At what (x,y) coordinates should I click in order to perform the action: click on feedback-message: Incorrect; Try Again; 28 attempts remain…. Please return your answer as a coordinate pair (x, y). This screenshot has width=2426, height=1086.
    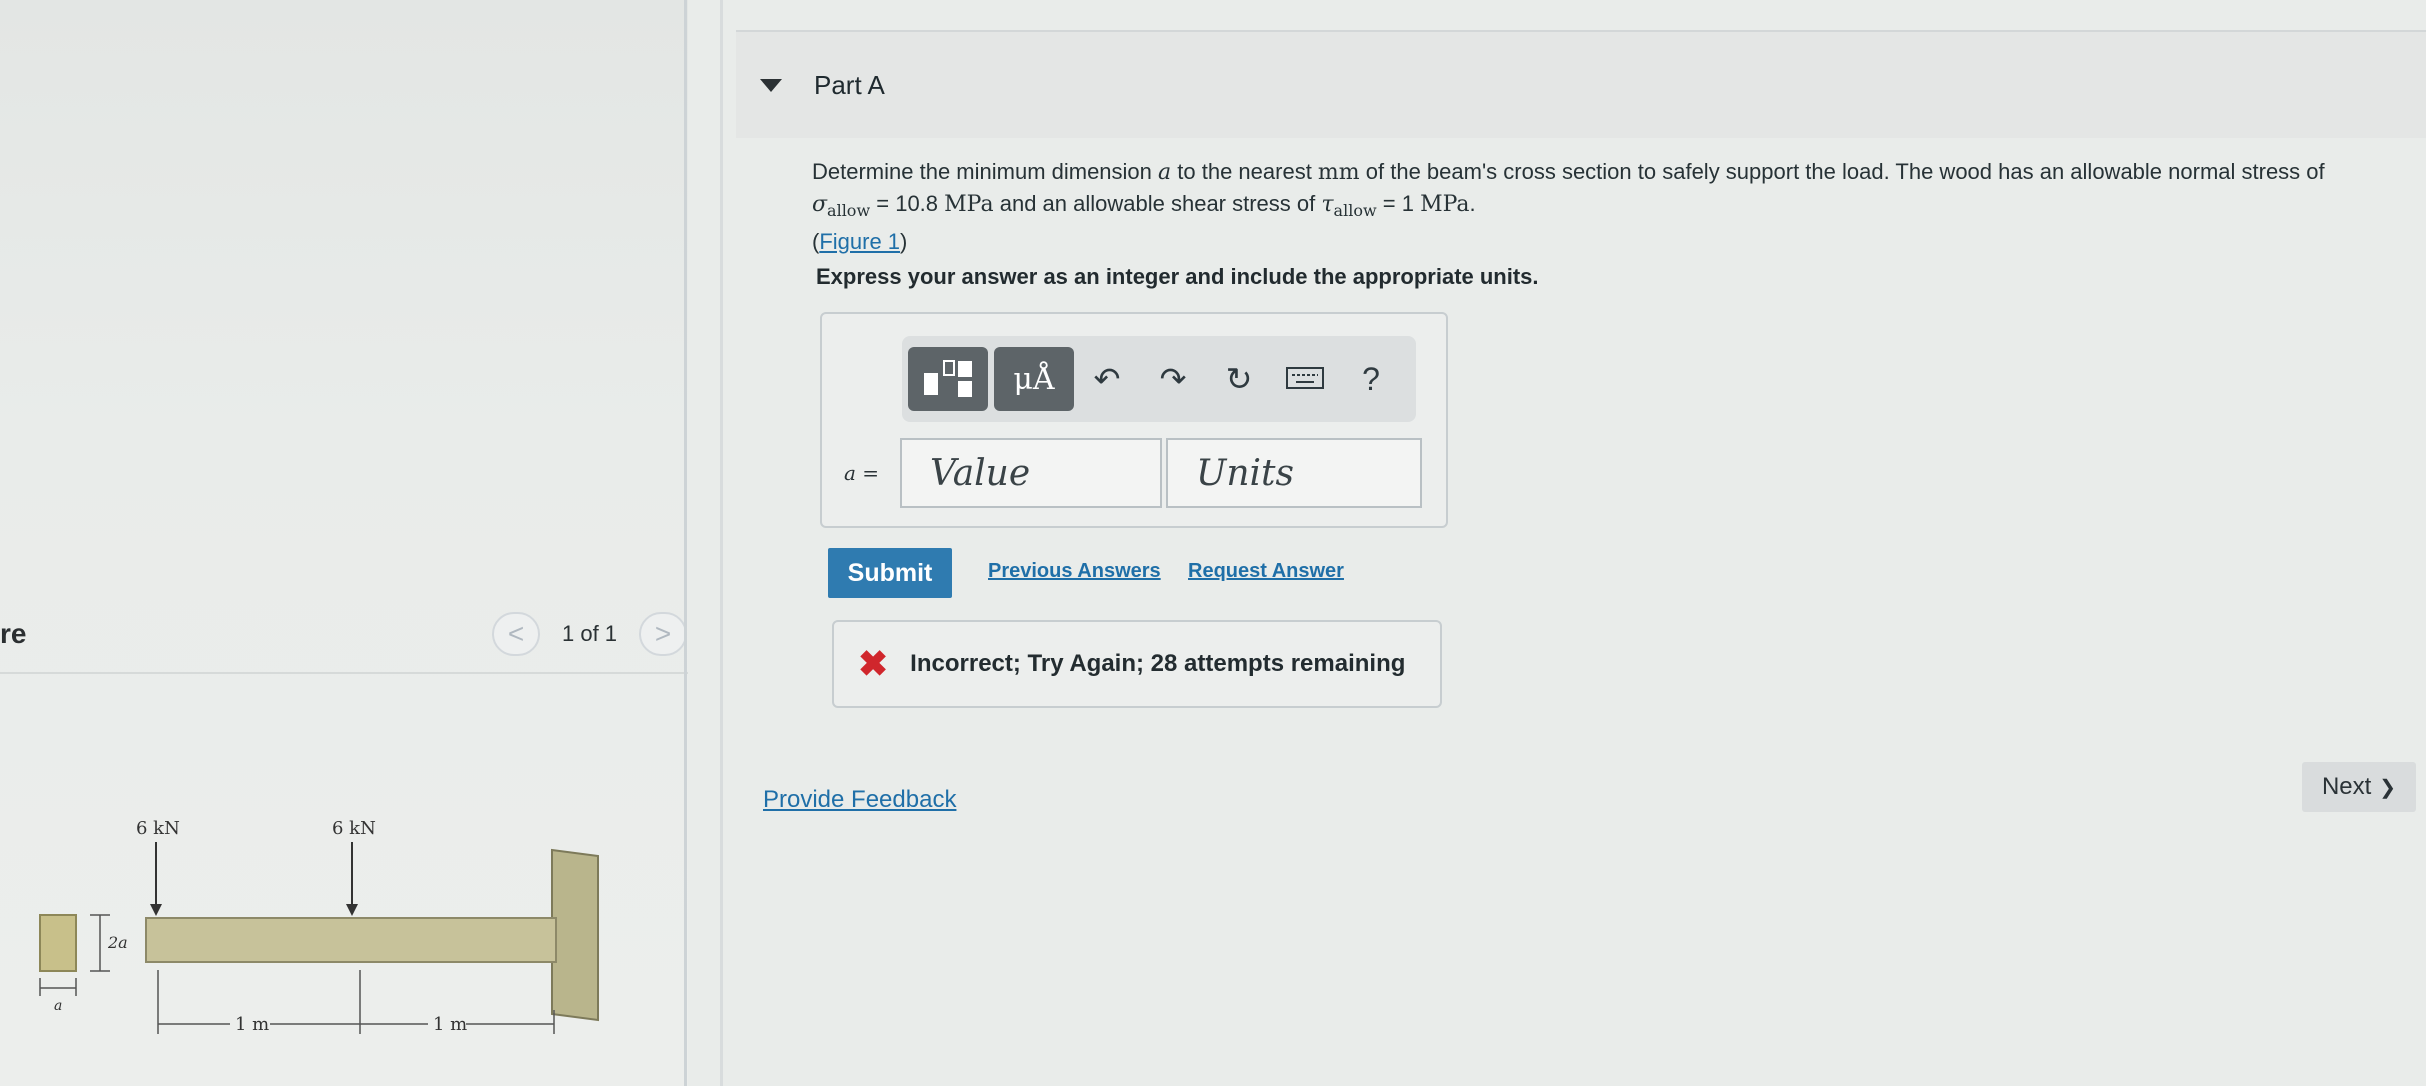
    Looking at the image, I should click on (1158, 663).